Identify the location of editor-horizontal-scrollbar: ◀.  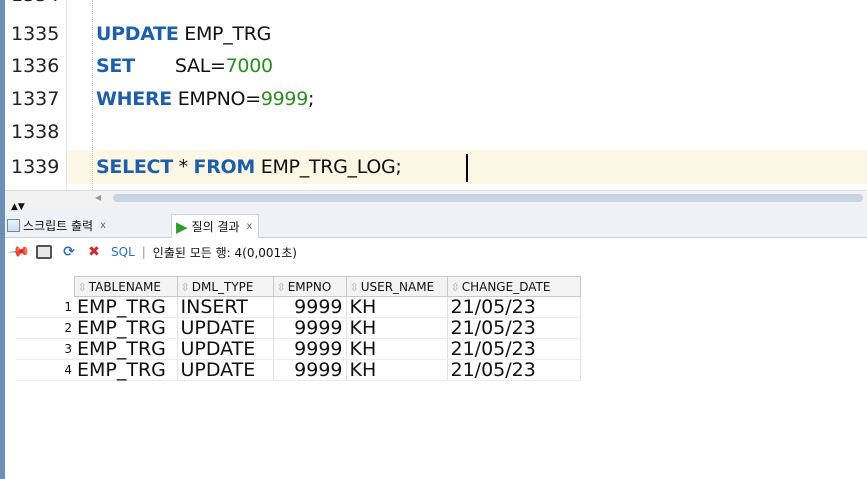
(436, 197).